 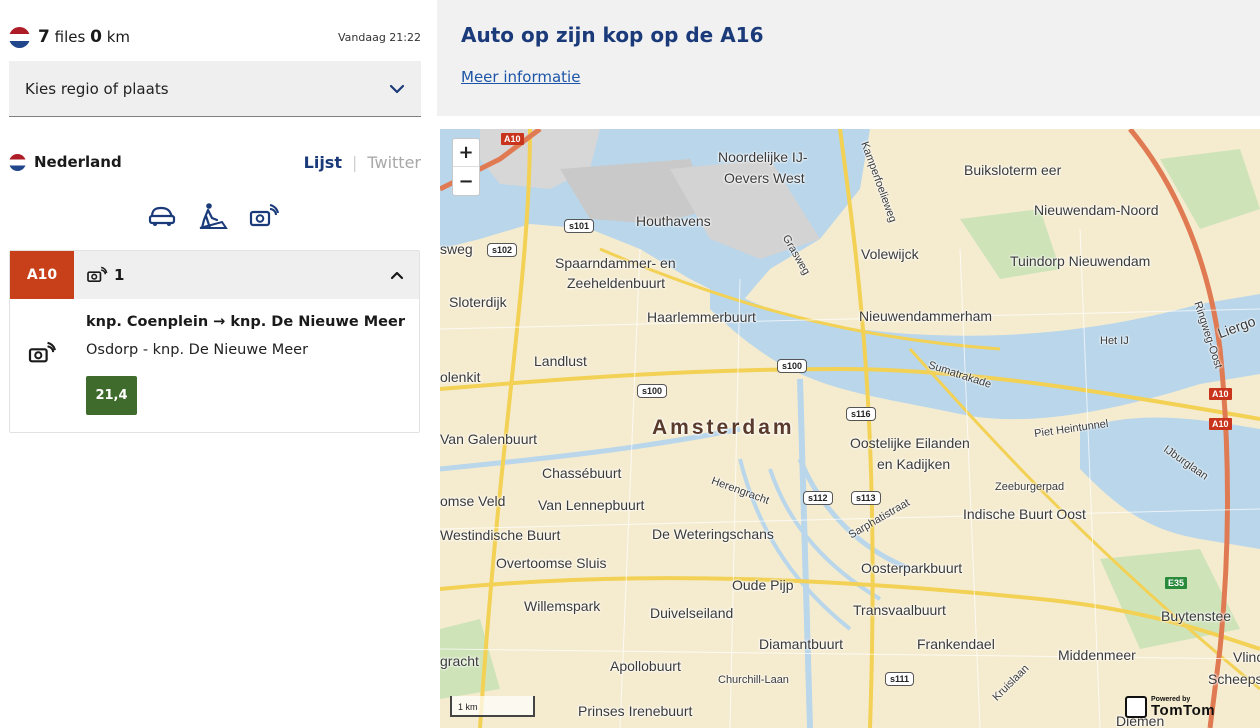 What do you see at coordinates (723, 427) in the screenshot?
I see `city-label: Amsterdam` at bounding box center [723, 427].